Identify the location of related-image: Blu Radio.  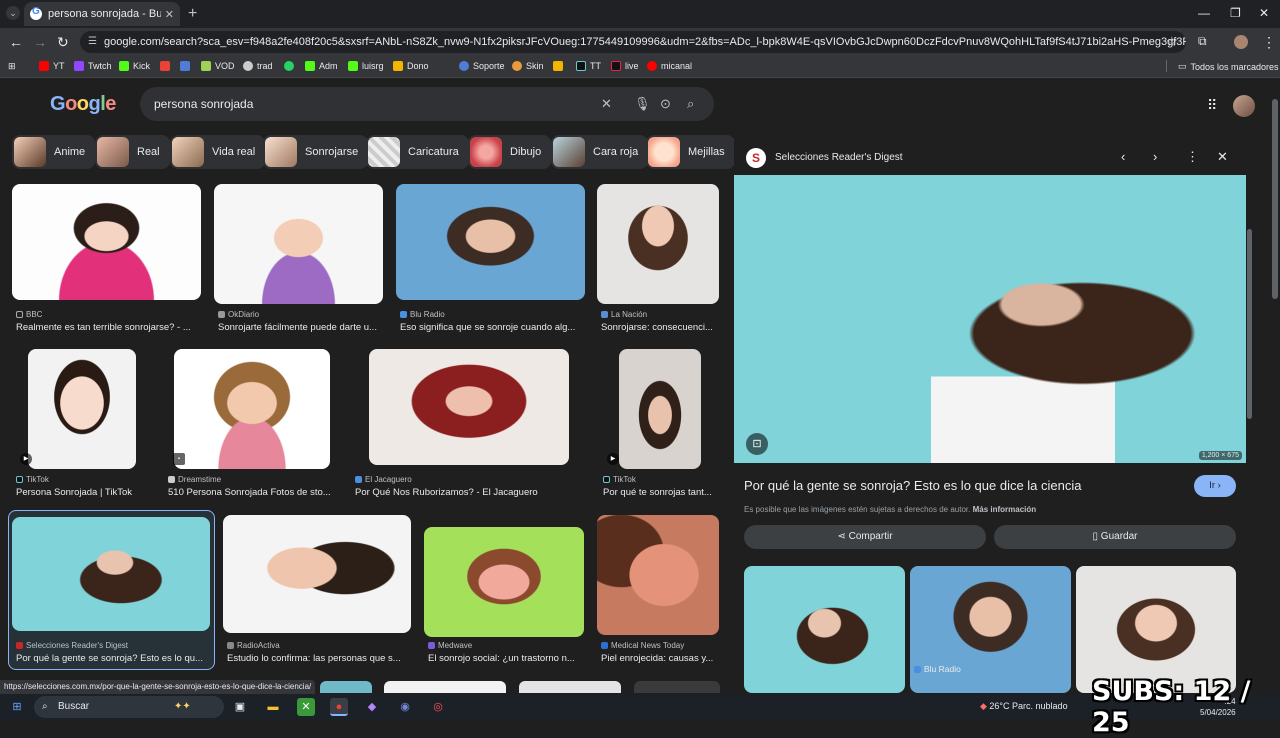
(990, 629).